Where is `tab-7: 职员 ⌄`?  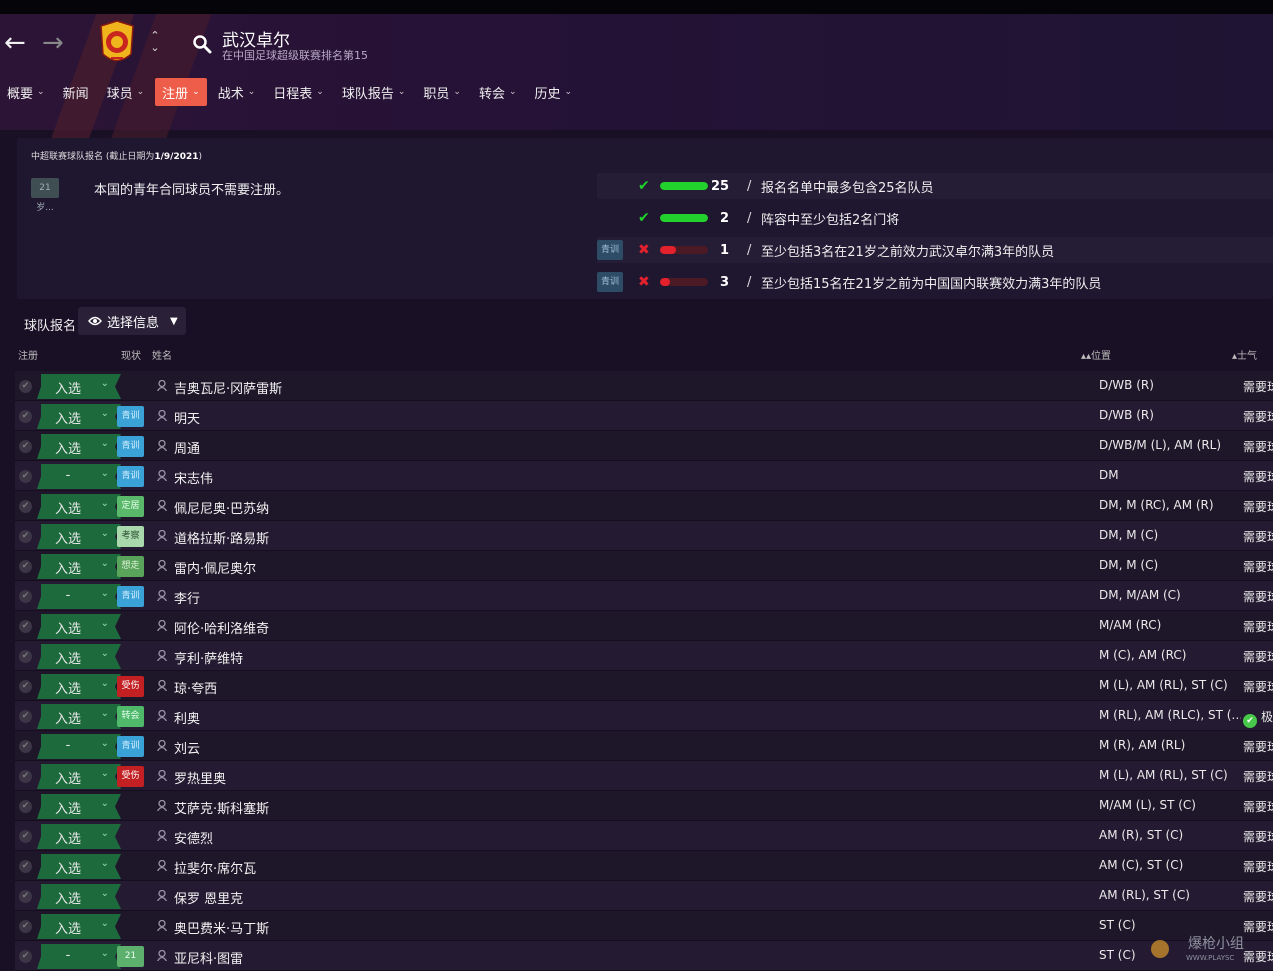 tab-7: 职员 ⌄ is located at coordinates (442, 92).